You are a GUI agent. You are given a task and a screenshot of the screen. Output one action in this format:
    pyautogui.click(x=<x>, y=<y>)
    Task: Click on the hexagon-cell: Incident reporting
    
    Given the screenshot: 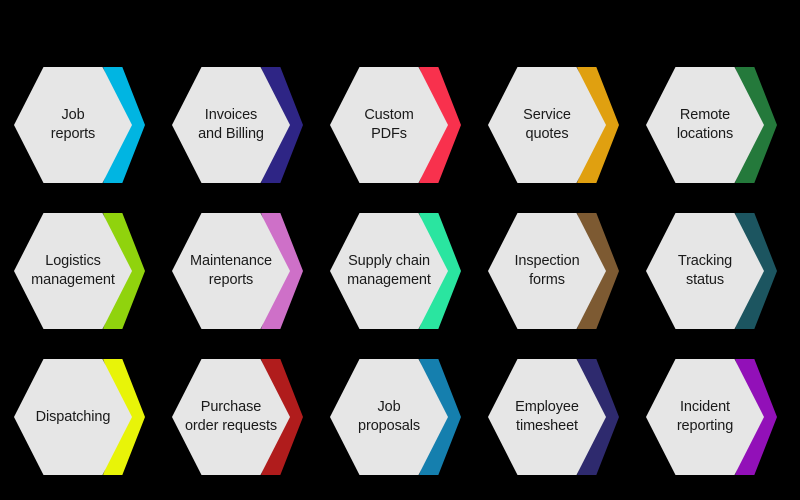 What is the action you would take?
    pyautogui.click(x=718, y=421)
    